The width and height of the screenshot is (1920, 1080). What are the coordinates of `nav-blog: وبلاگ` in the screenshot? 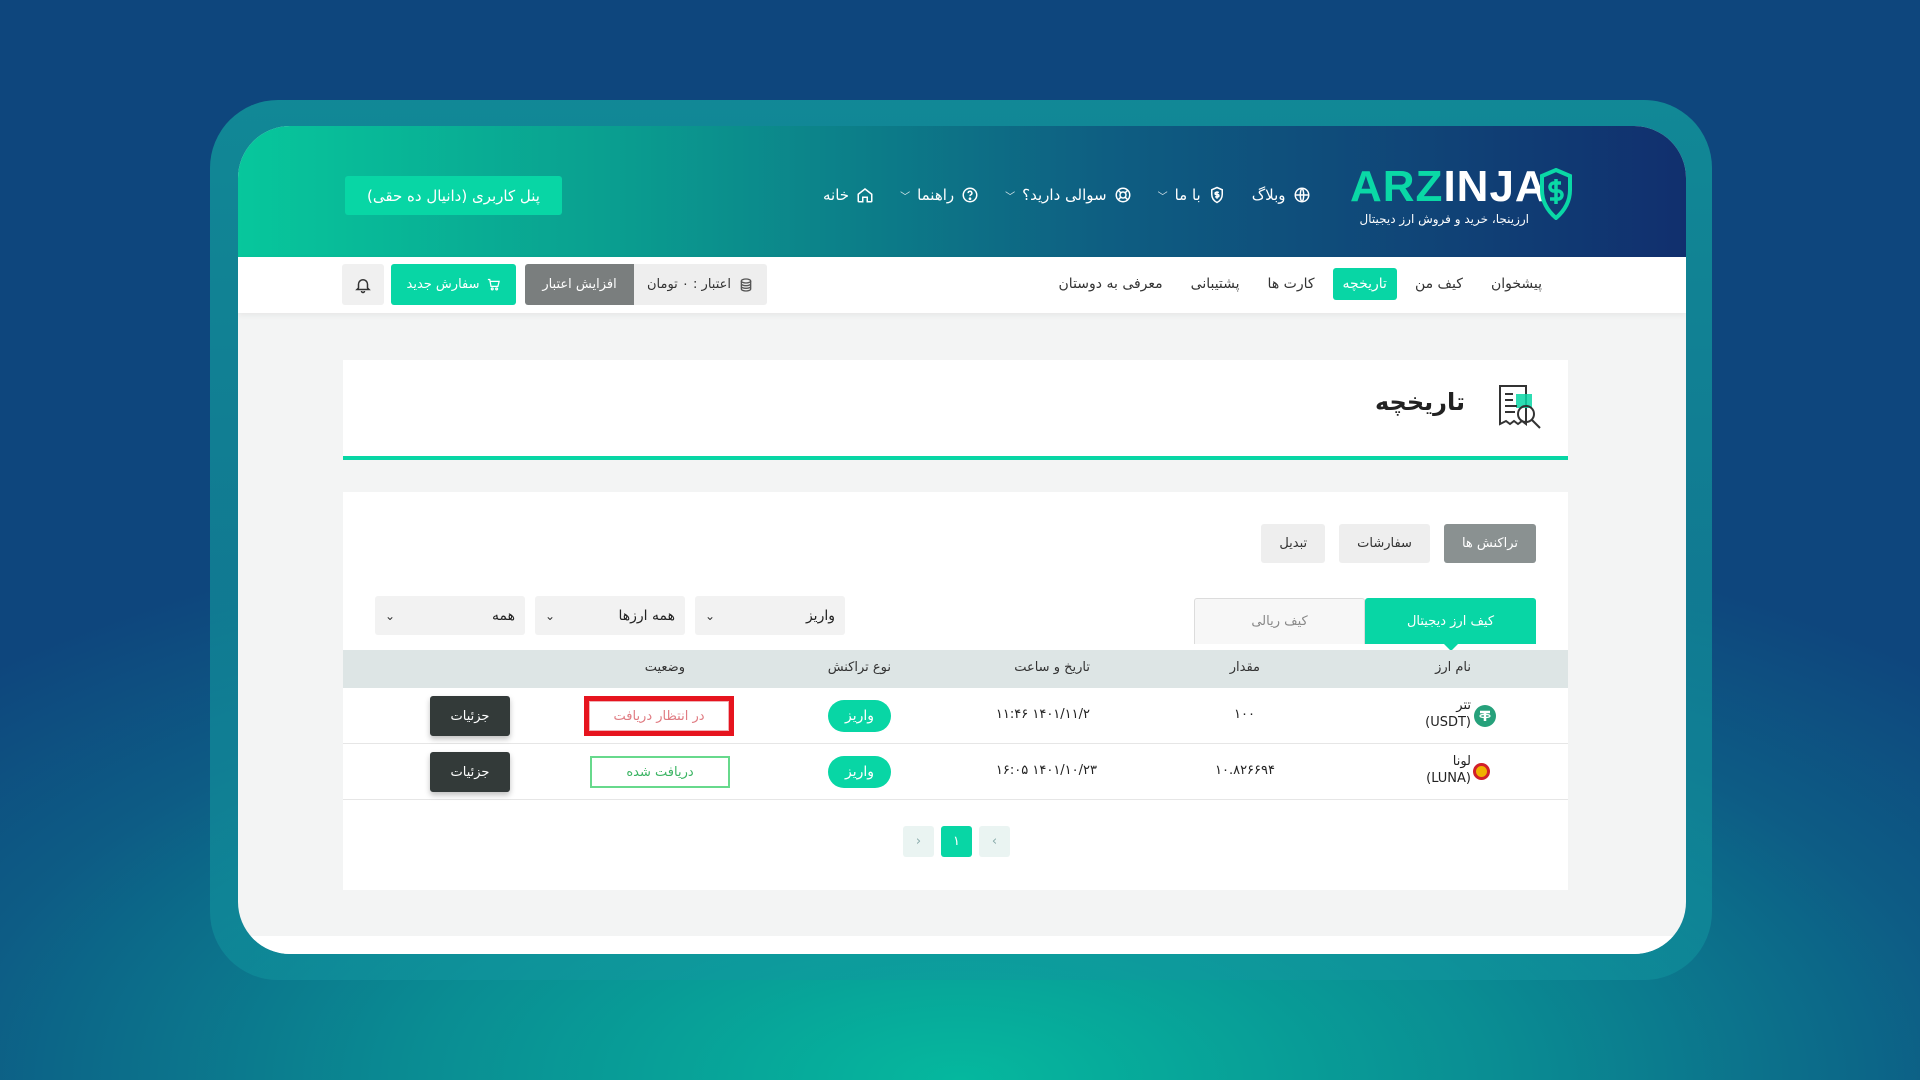 It's located at (1281, 195).